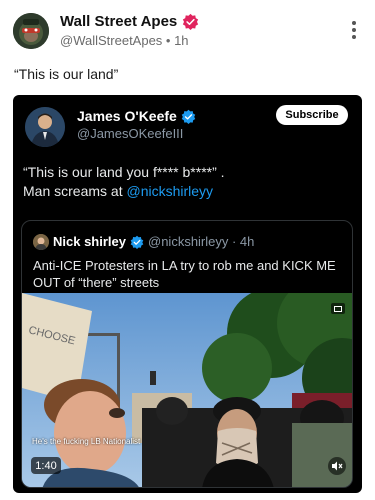 This screenshot has width=375, height=500. I want to click on post-header: Wall Street Apes @WallStreetApes • 1h, so click(187, 28).